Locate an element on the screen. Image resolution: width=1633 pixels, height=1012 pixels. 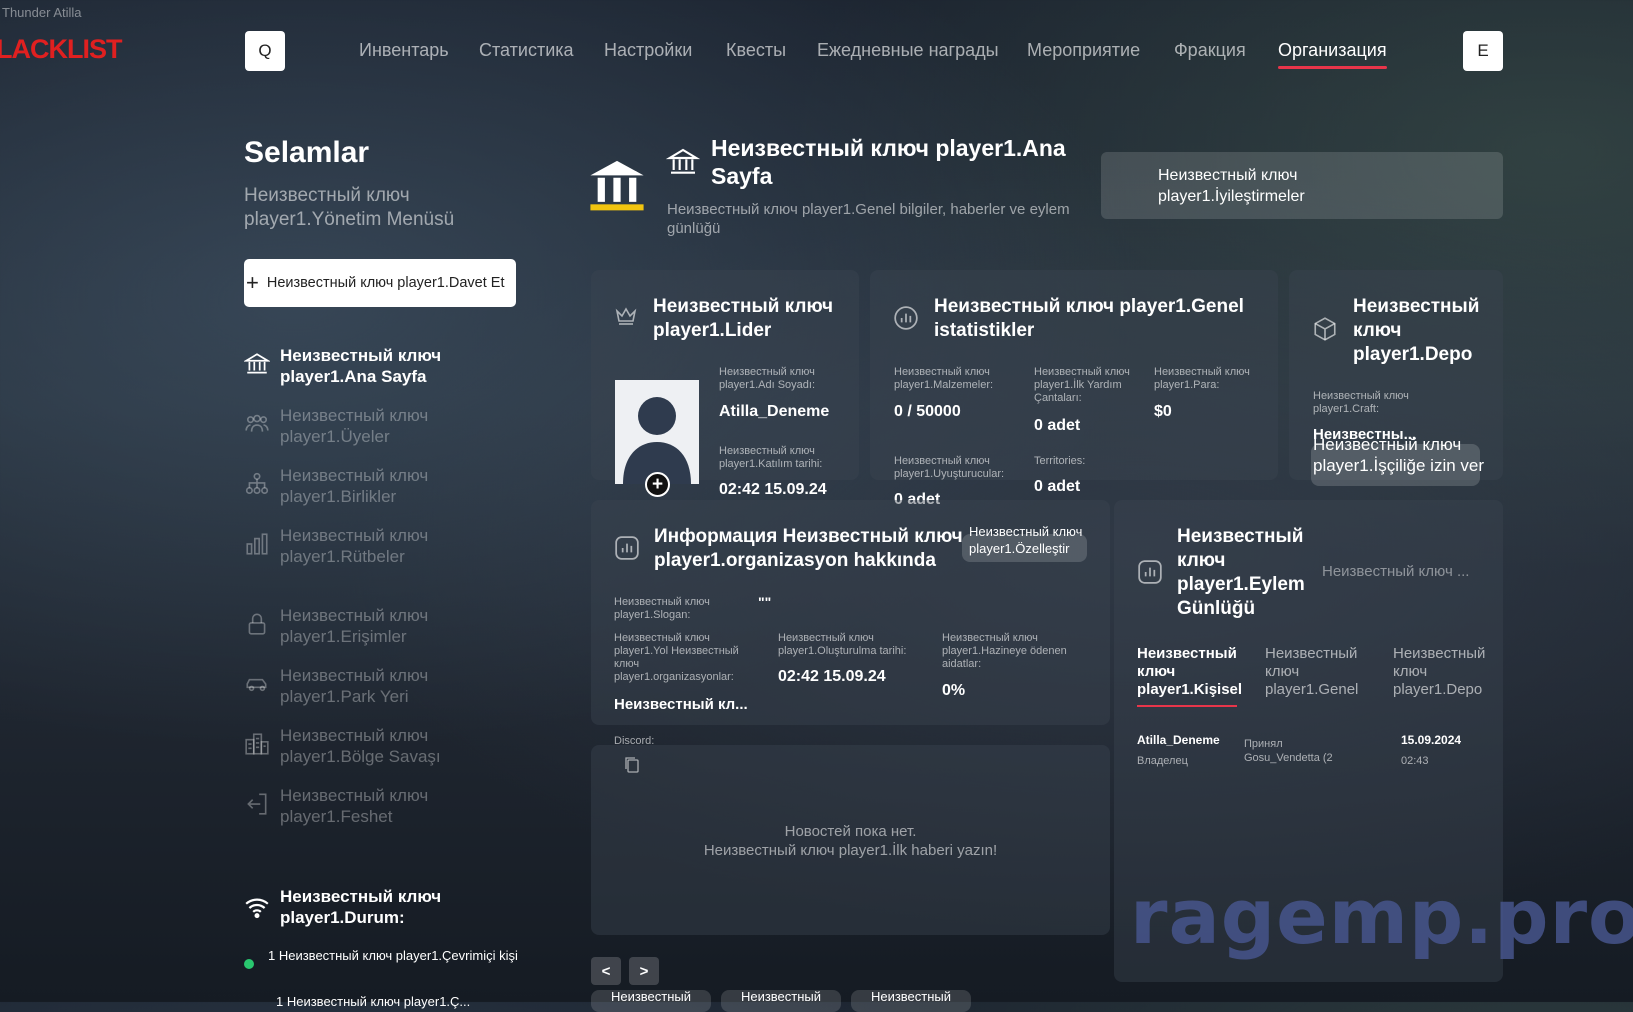
buildings-icon is located at coordinates (257, 744).